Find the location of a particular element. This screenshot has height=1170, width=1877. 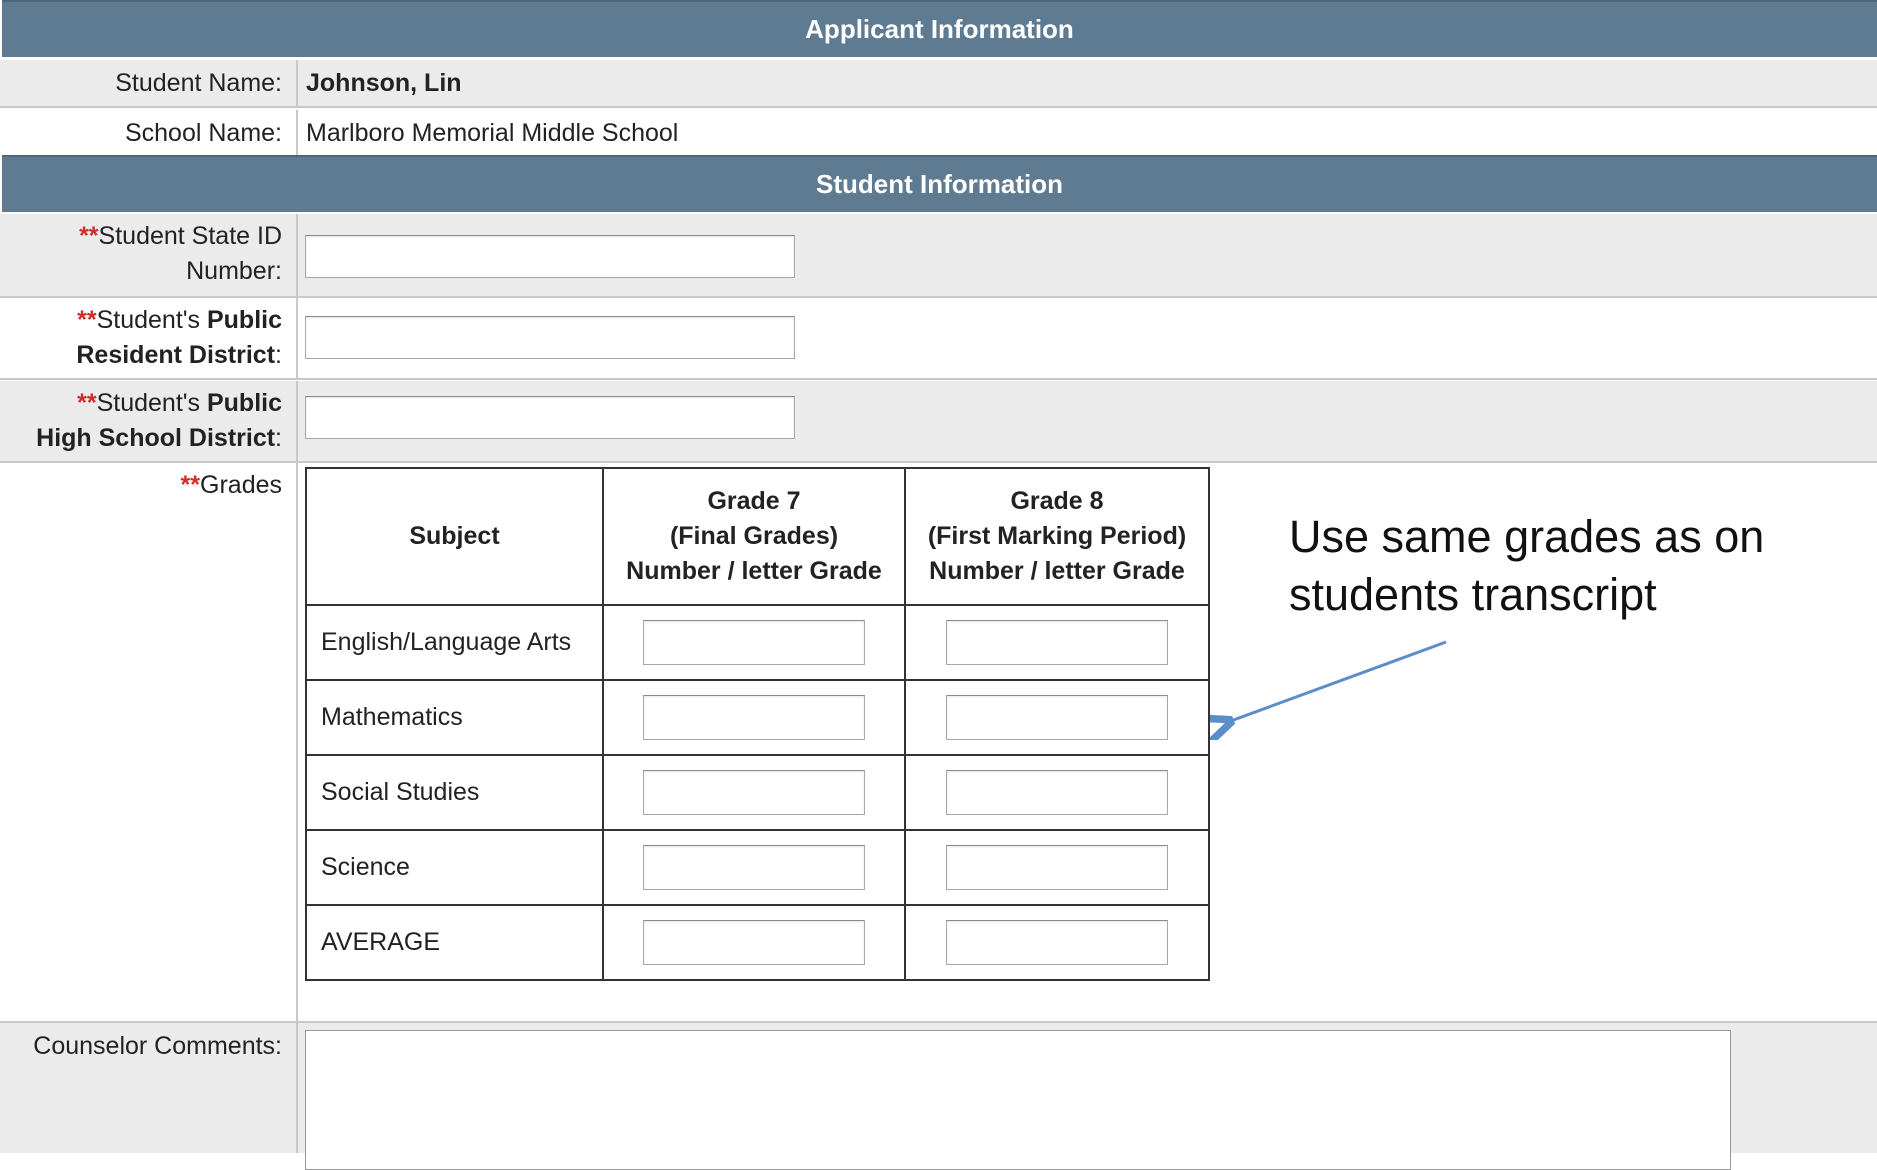

student-info-title: Student Information is located at coordinates (939, 184).